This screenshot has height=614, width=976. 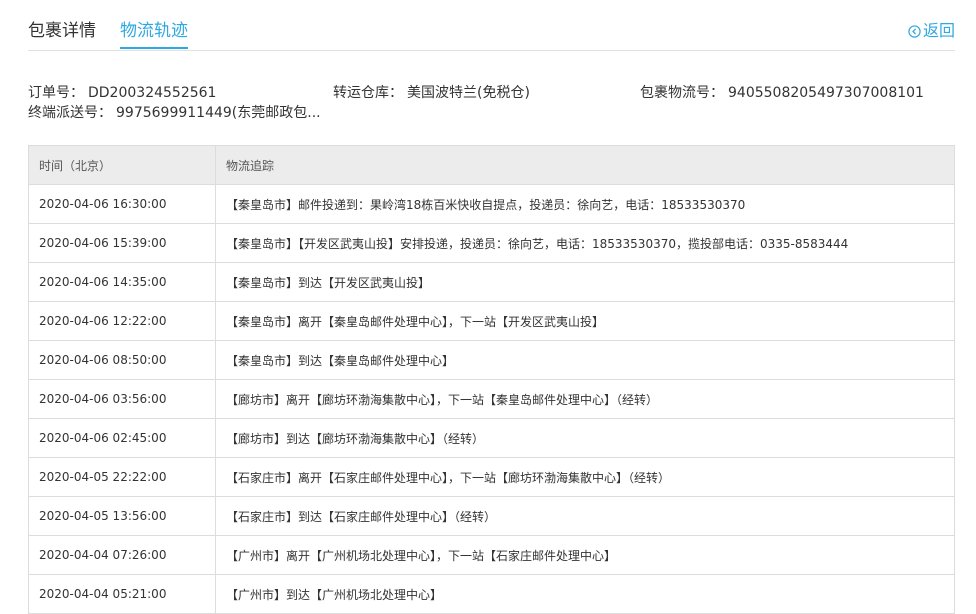 I want to click on tab-package-detail: 包裹详情, so click(x=62, y=31).